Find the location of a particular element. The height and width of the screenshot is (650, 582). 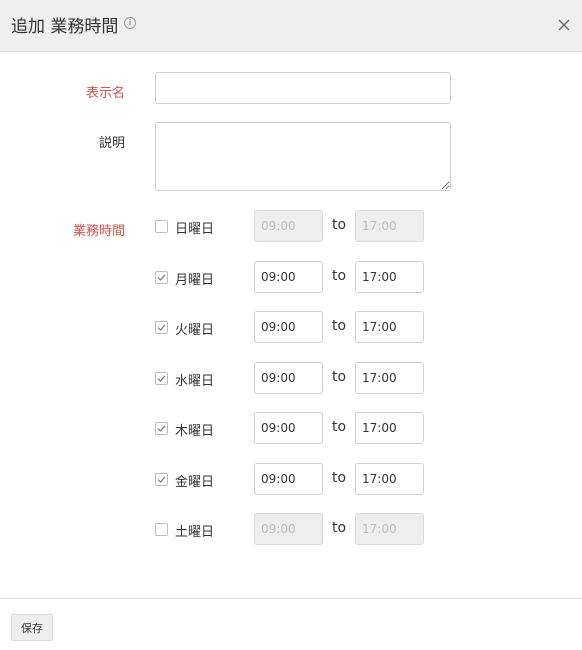

day-label: 木曜日 is located at coordinates (195, 431).